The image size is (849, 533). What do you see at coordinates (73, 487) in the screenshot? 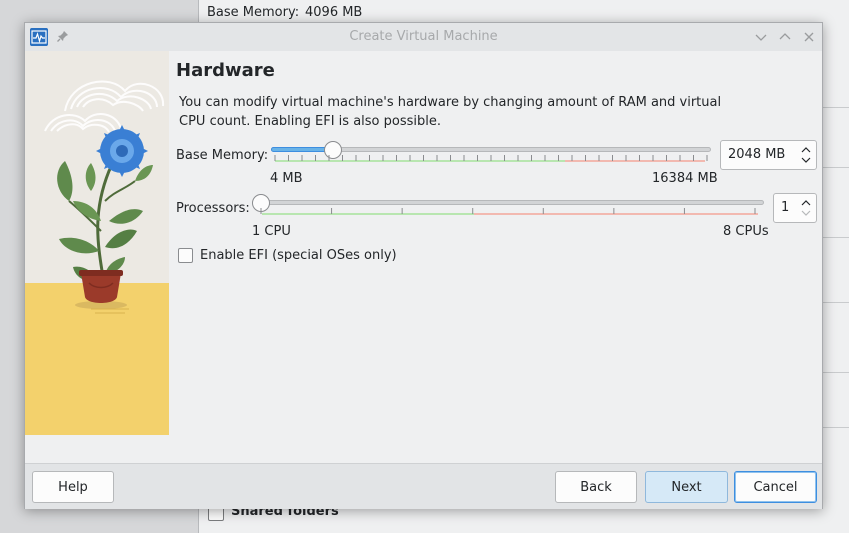
I see `help-button: Help` at bounding box center [73, 487].